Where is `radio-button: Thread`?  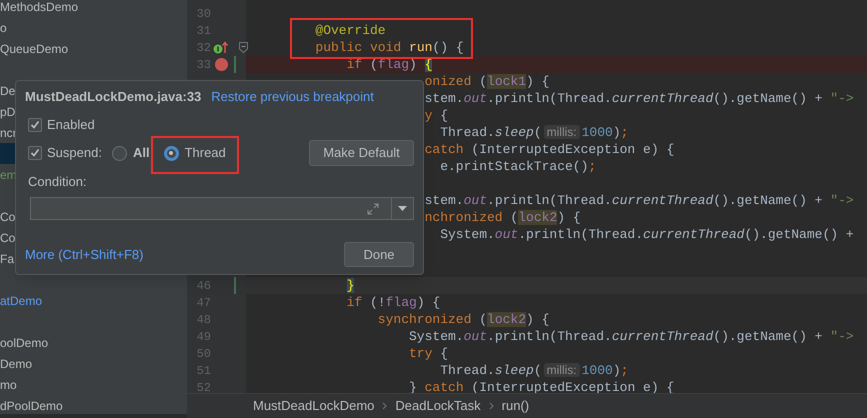
radio-button: Thread is located at coordinates (195, 153).